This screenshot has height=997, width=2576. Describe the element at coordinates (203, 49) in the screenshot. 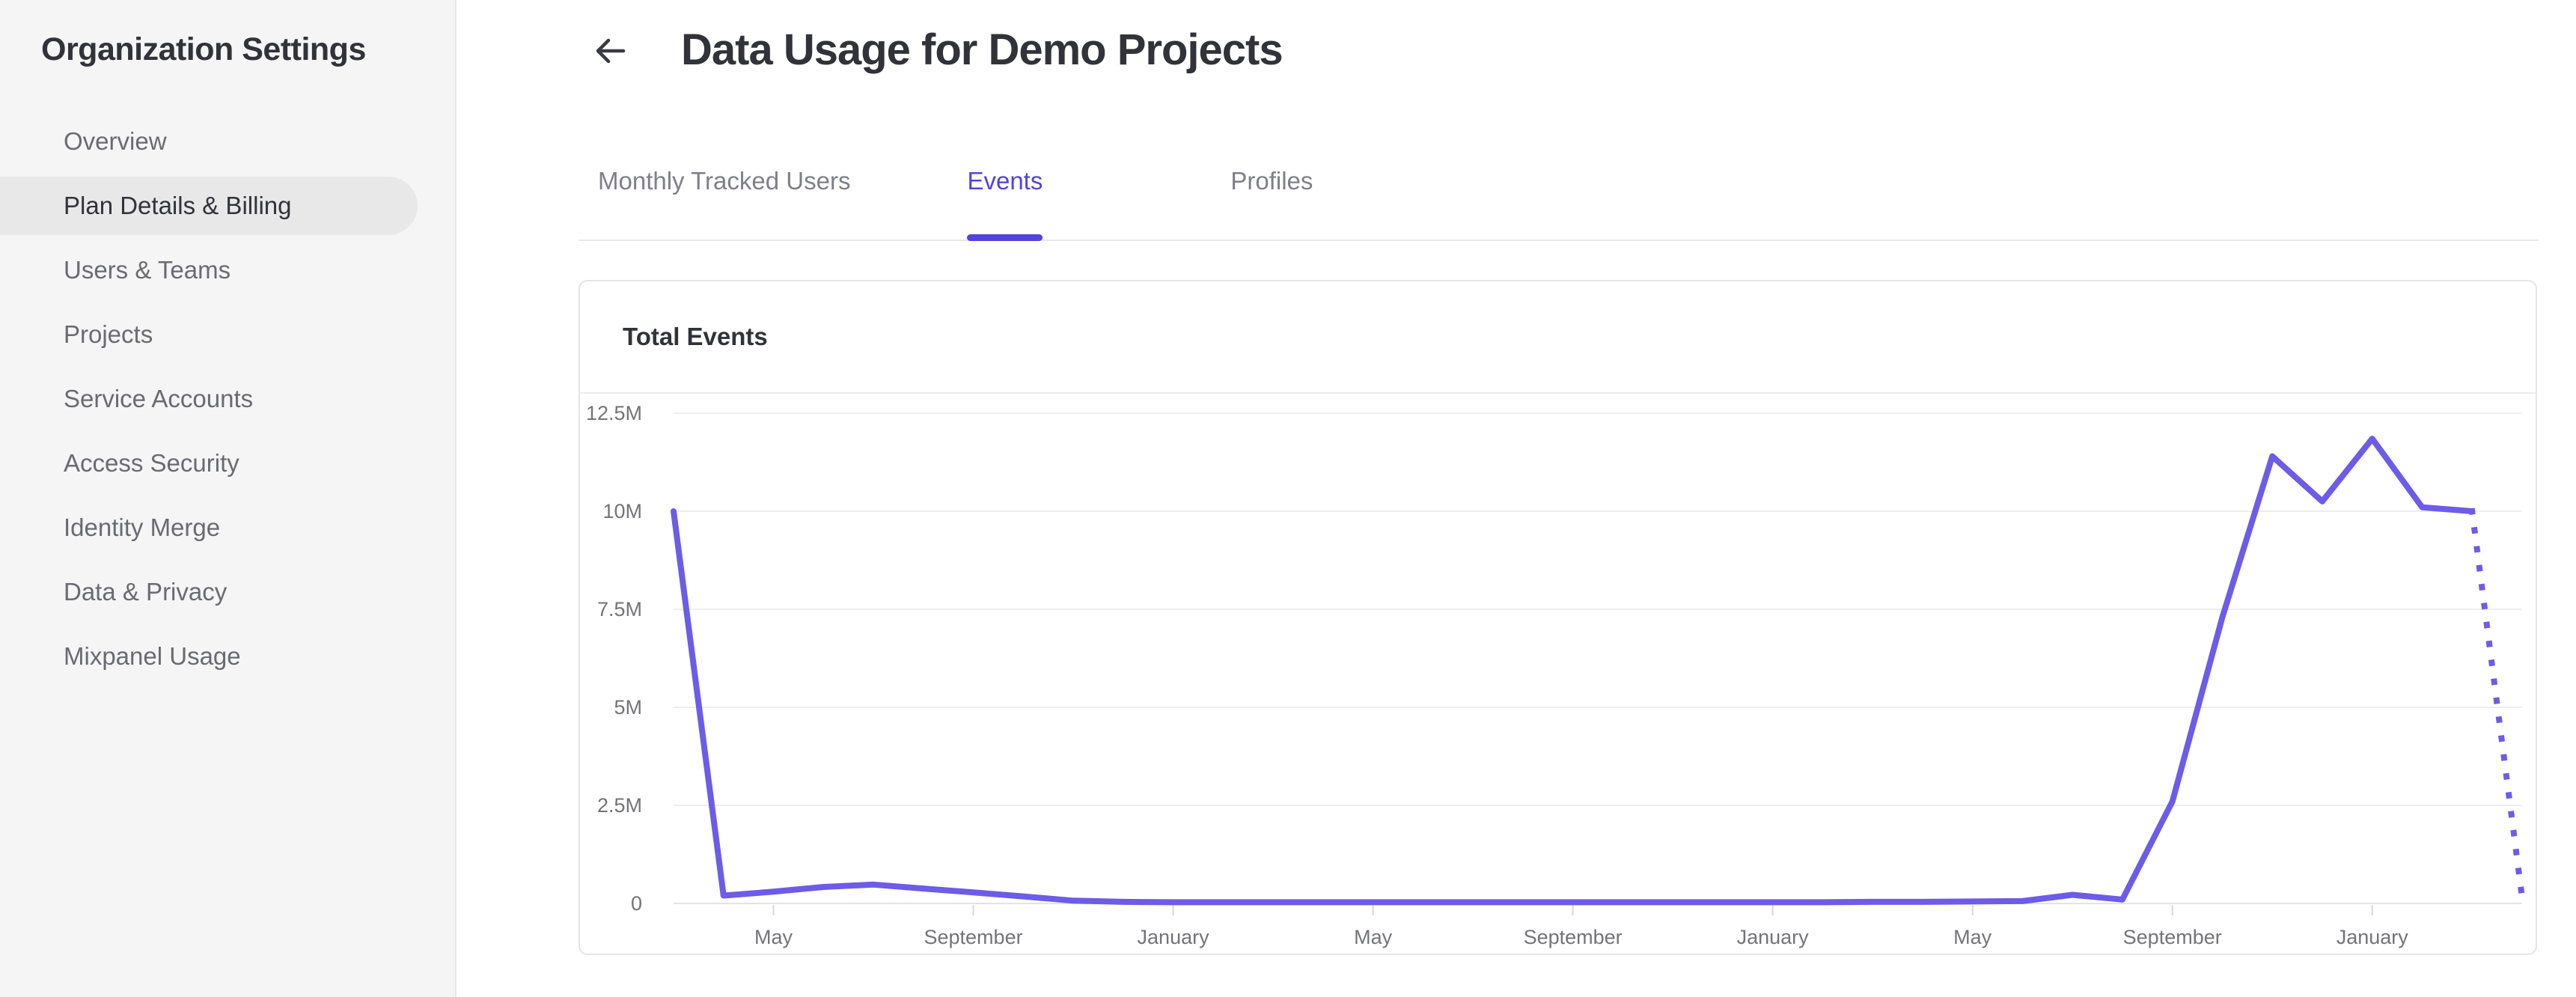

I see `sidebar-title: Organization Settings` at that location.